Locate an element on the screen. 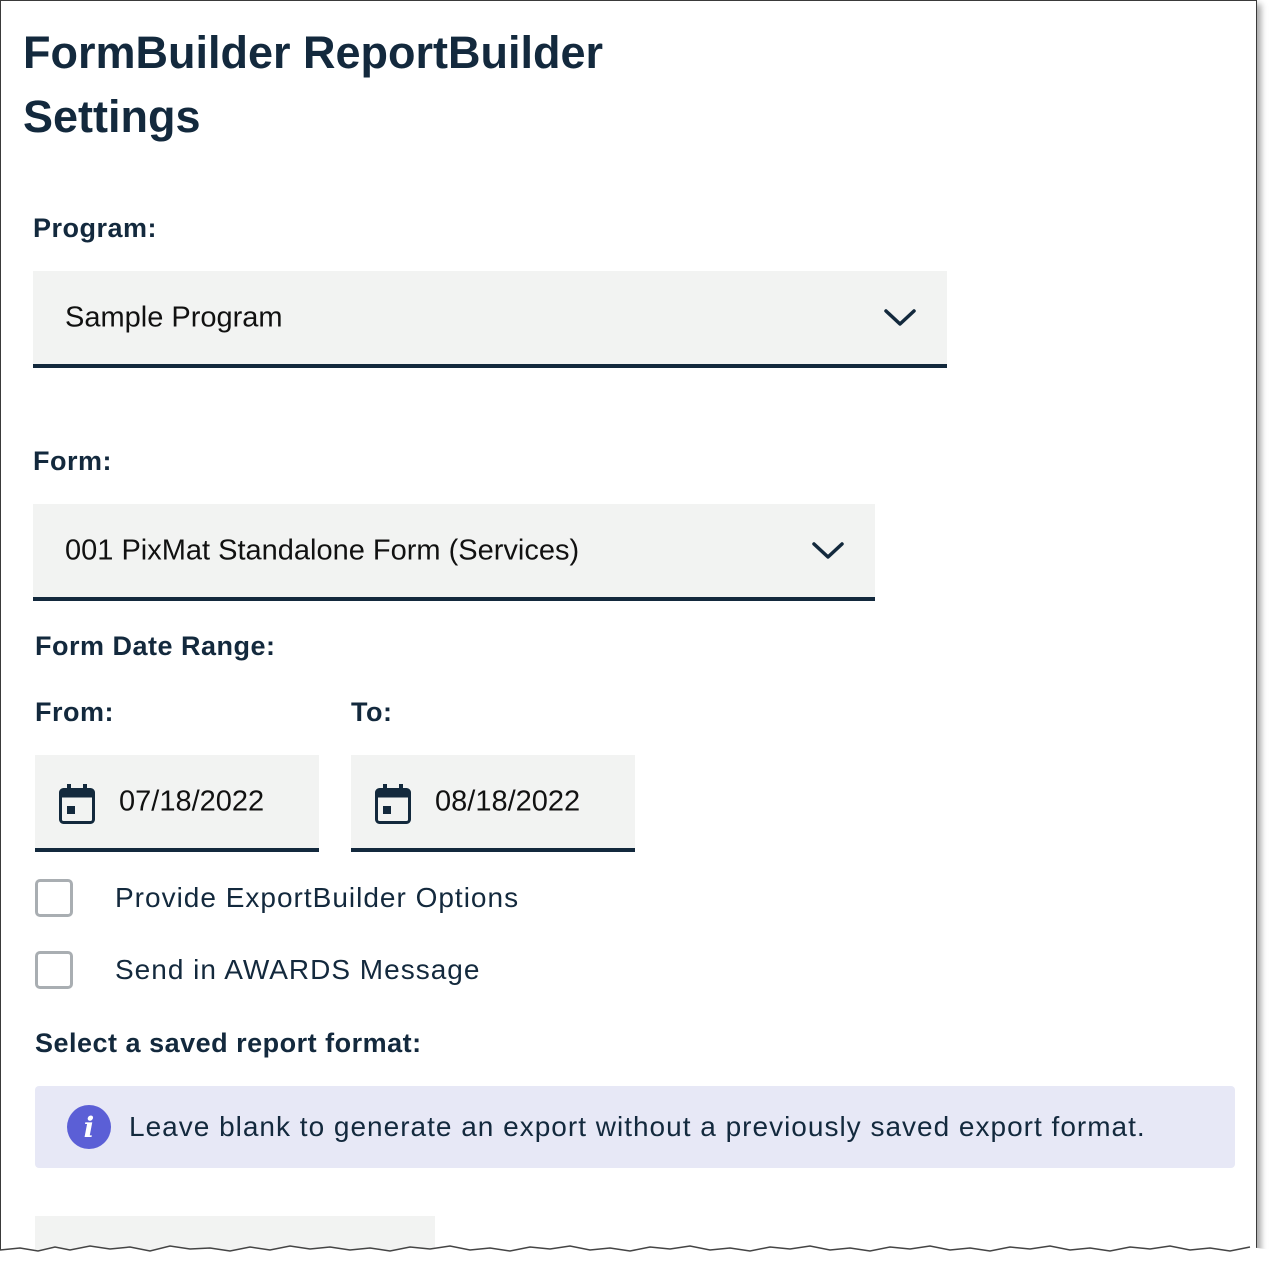 The image size is (1272, 1267). export-options-checkbox is located at coordinates (54, 898).